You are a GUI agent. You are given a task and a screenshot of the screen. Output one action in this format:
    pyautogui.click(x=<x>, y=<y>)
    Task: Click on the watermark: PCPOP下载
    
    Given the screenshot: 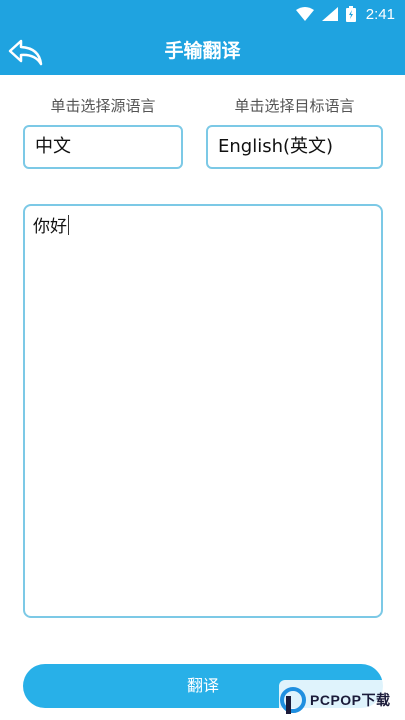 What is the action you would take?
    pyautogui.click(x=342, y=700)
    